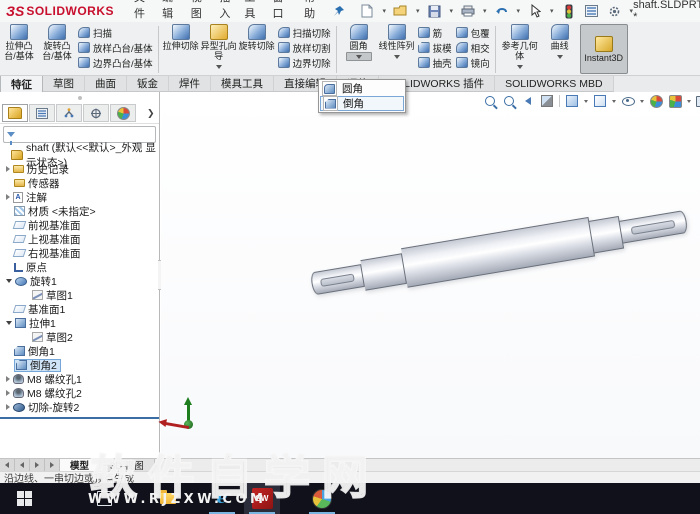  What do you see at coordinates (472, 32) in the screenshot?
I see `wrap-button: 包覆` at bounding box center [472, 32].